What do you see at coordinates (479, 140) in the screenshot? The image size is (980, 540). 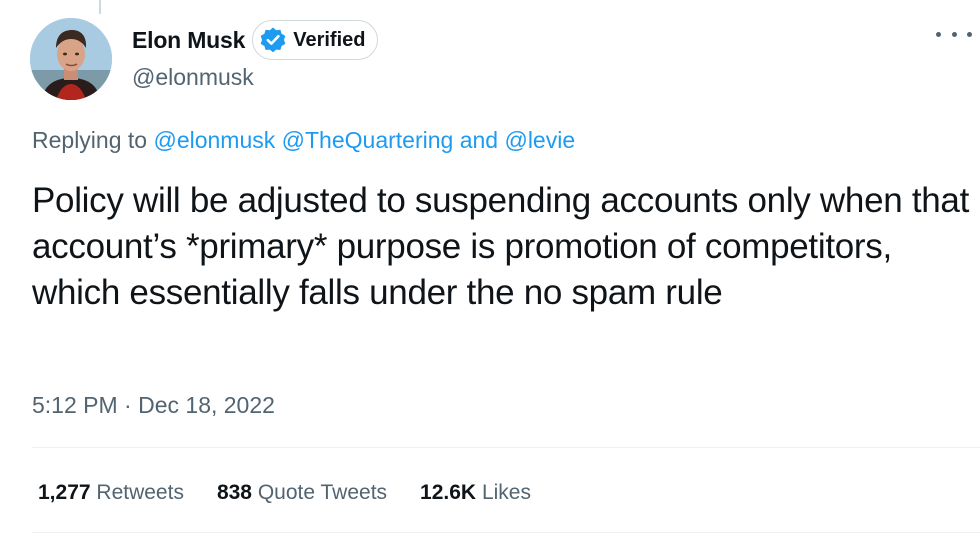 I see `mention-conjunction: and` at bounding box center [479, 140].